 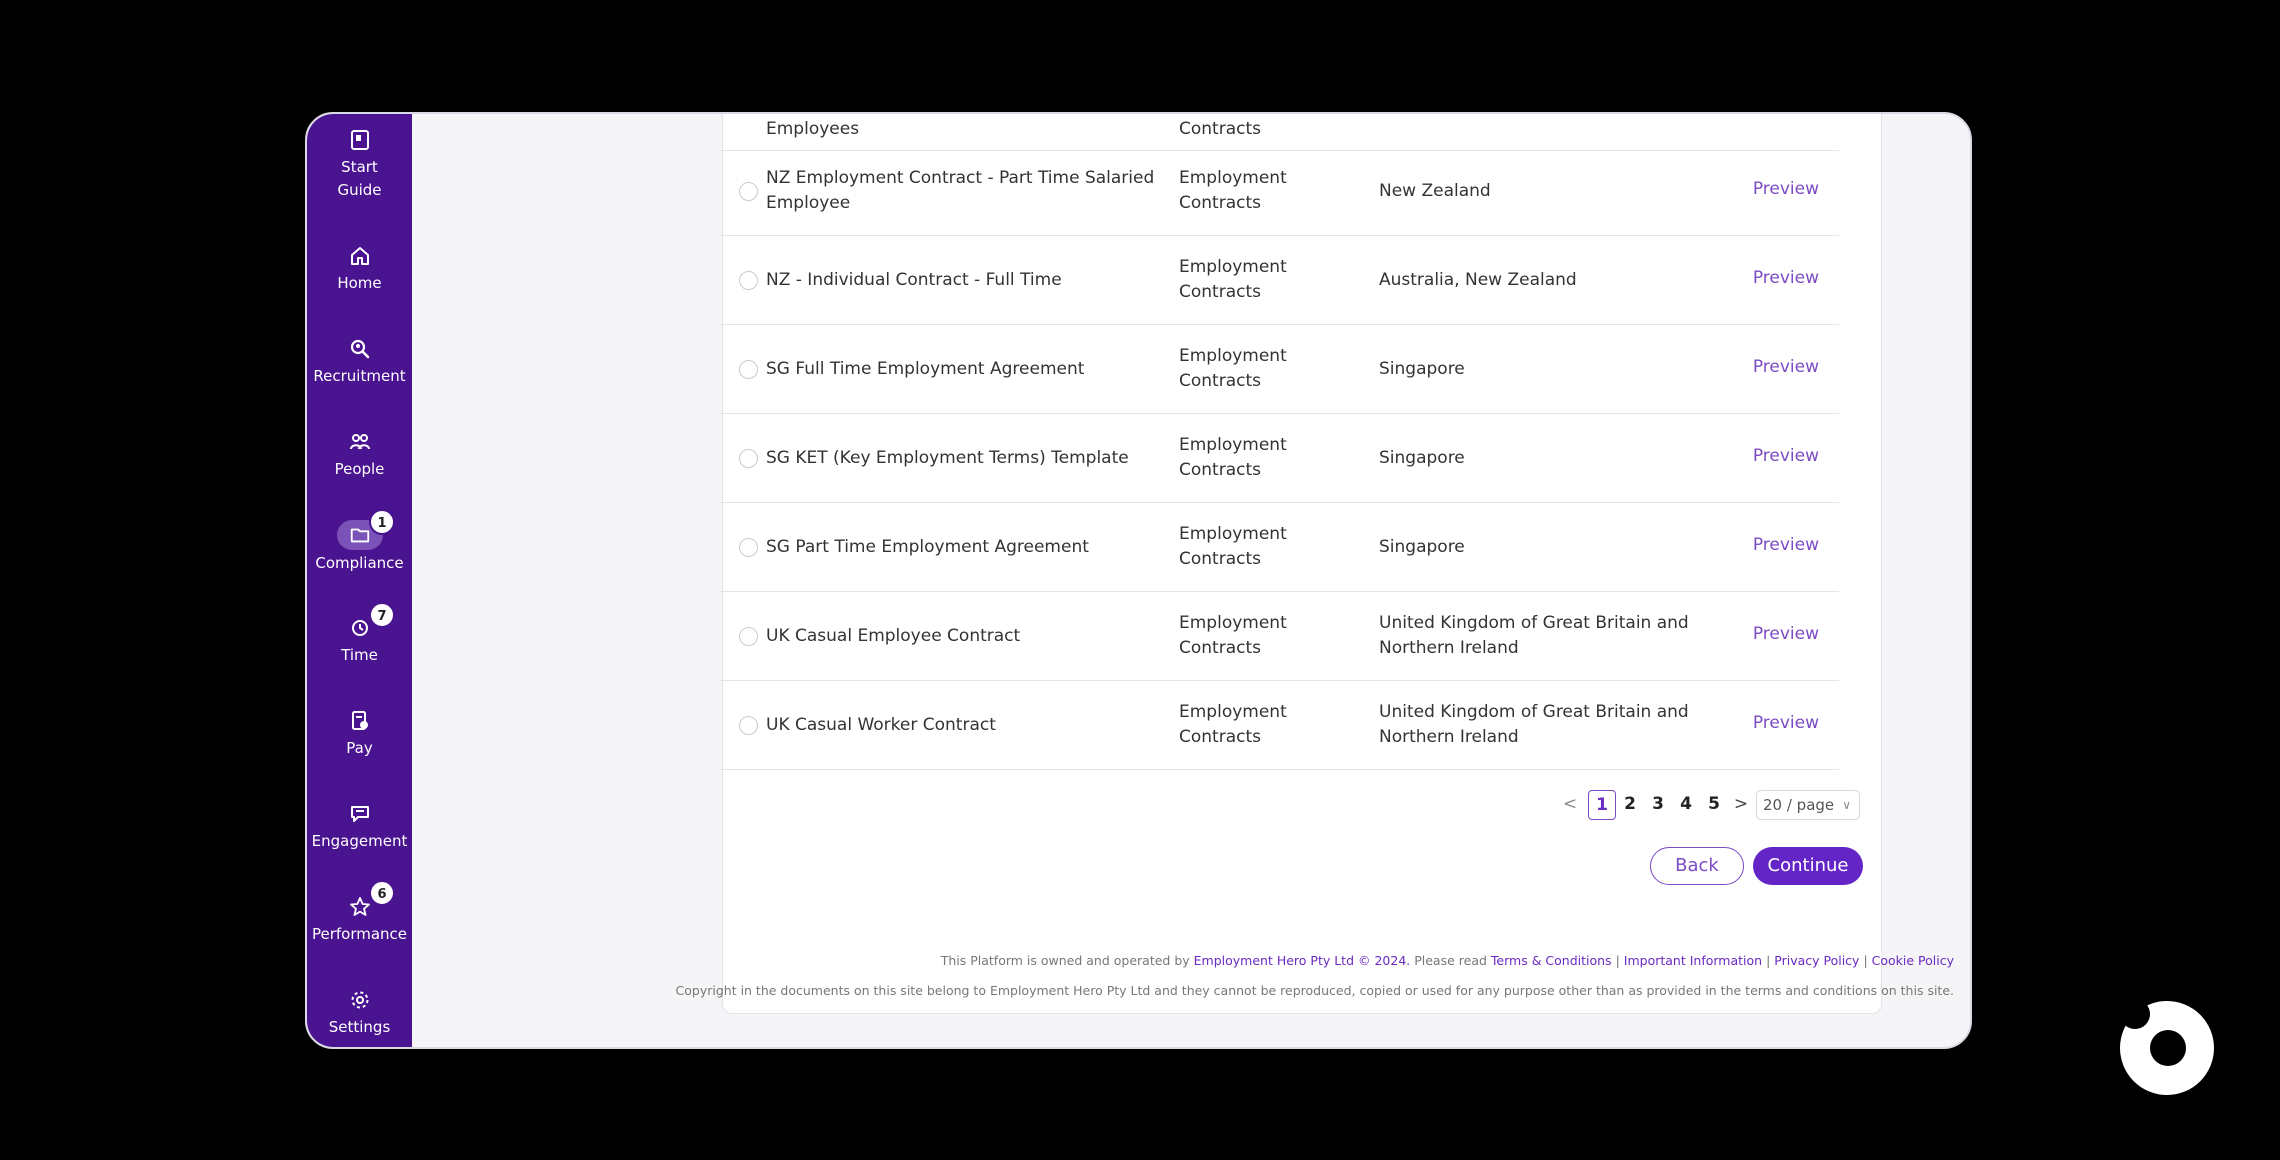 I want to click on template-name: SG KET (Key Employment Terms) Template, so click(x=947, y=458).